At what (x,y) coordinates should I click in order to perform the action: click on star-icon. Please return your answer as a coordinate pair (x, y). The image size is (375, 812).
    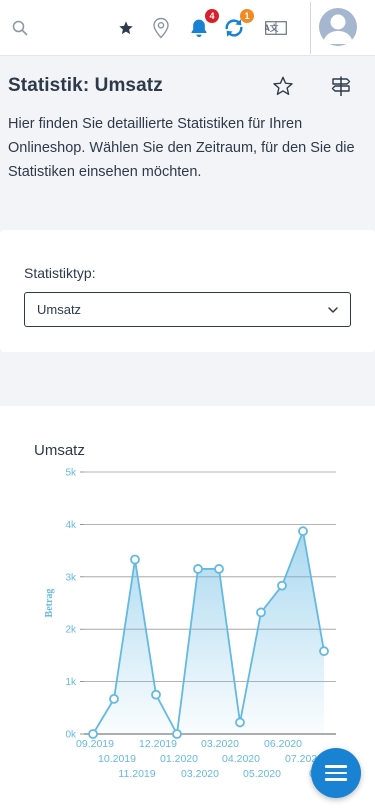
    Looking at the image, I should click on (126, 28).